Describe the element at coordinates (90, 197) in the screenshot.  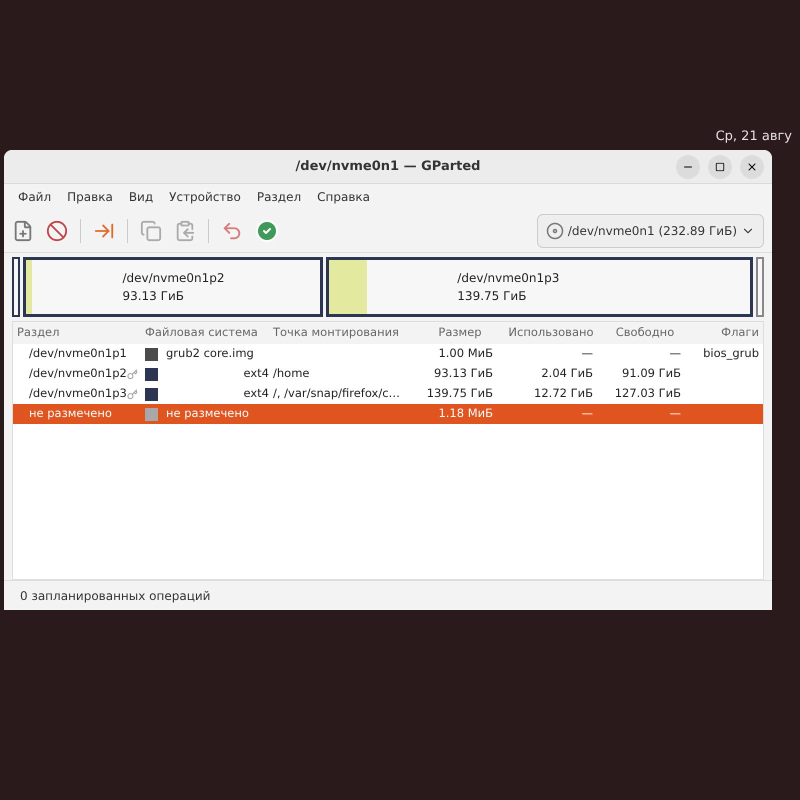
I see `menu-item: Правка` at that location.